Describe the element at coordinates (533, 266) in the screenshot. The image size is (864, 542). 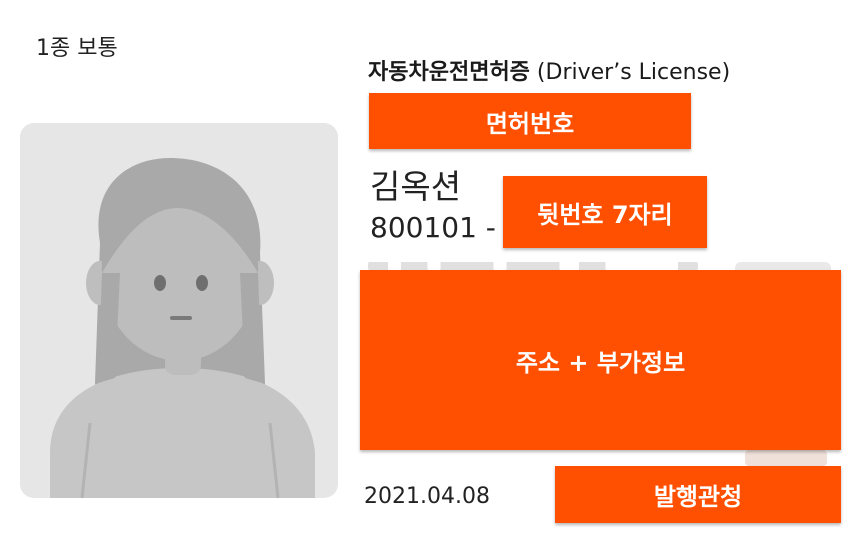
I see `address-text-residue` at that location.